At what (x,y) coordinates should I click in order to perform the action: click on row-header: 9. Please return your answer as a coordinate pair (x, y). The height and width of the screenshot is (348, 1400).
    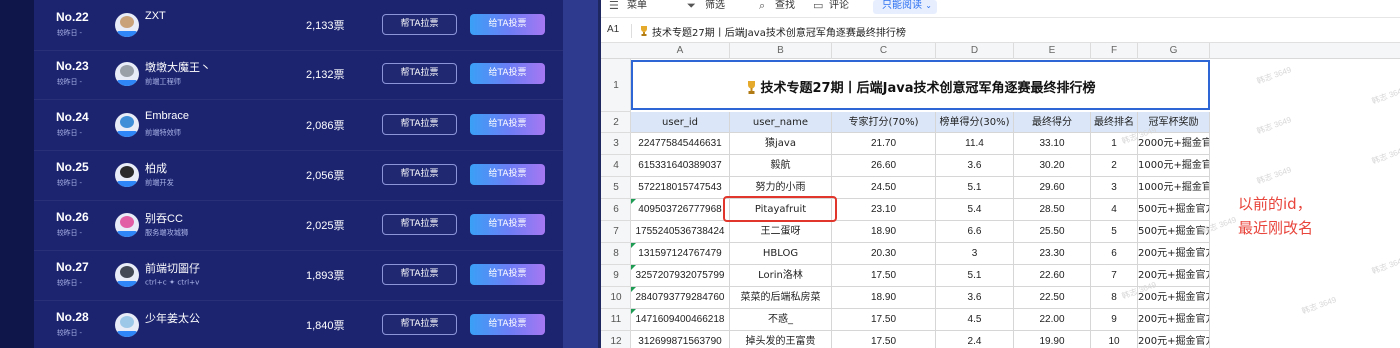
    Looking at the image, I should click on (616, 276).